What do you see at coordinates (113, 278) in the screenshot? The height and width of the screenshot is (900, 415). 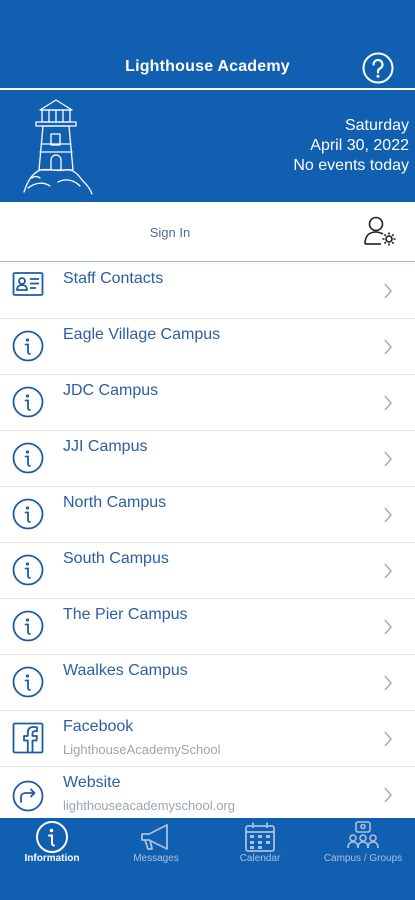 I see `list-item-label: Staff Contacts` at bounding box center [113, 278].